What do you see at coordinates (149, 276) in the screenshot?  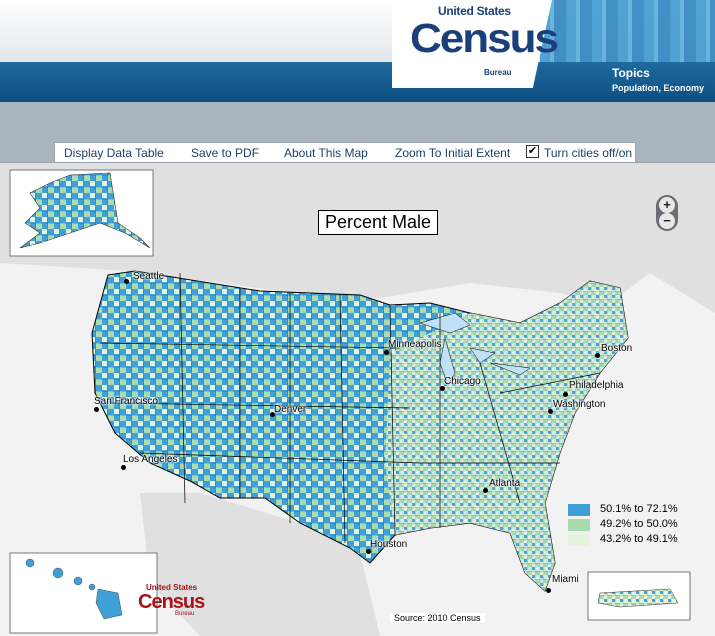 I see `city-label-seattle: Seattle` at bounding box center [149, 276].